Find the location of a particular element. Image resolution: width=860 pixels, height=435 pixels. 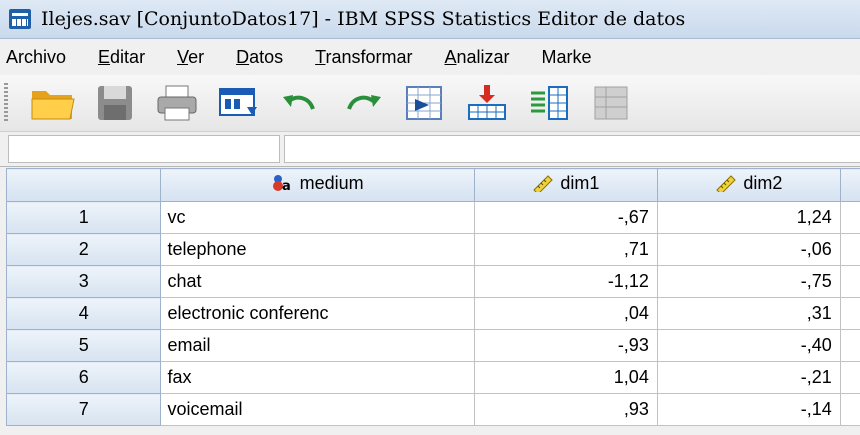

variables-icon is located at coordinates (549, 103).